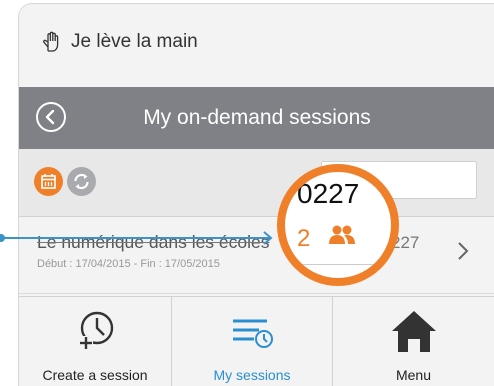 The width and height of the screenshot is (494, 386). I want to click on tab-my-sessions: My sessions, so click(252, 341).